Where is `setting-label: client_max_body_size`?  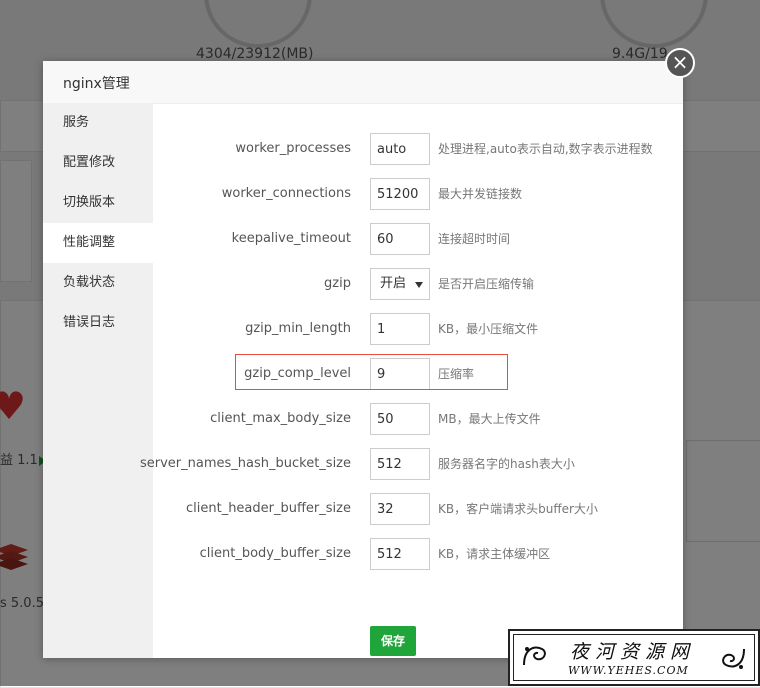 setting-label: client_max_body_size is located at coordinates (280, 418).